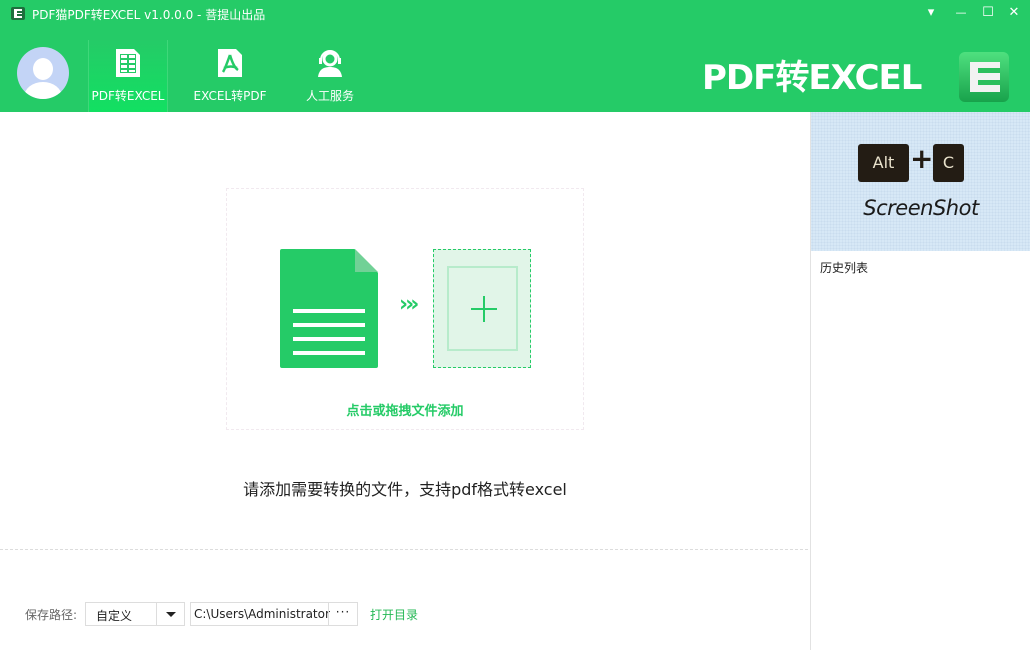 This screenshot has height=650, width=1030. Describe the element at coordinates (329, 96) in the screenshot. I see `tab-label: 人工服务` at that location.